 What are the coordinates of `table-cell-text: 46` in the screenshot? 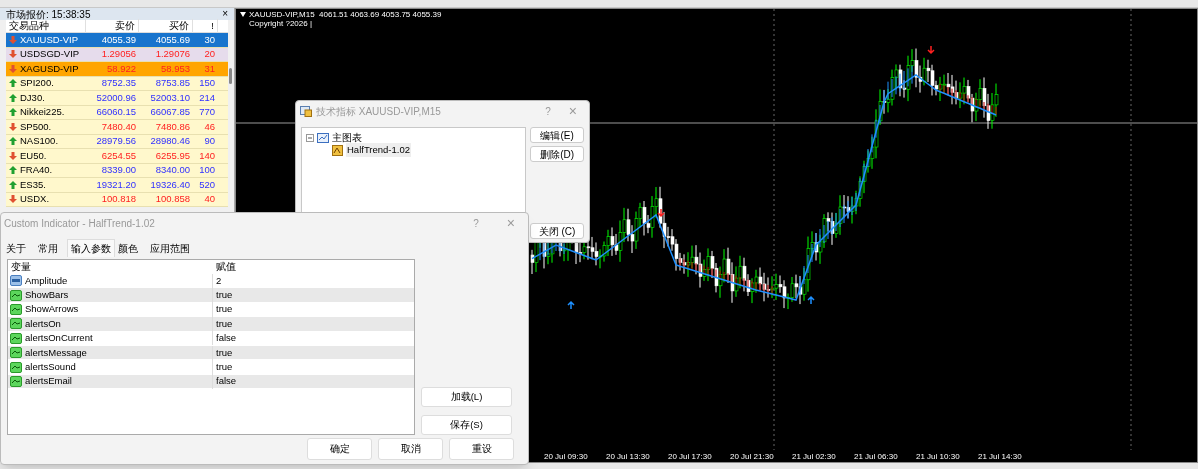 It's located at (209, 126).